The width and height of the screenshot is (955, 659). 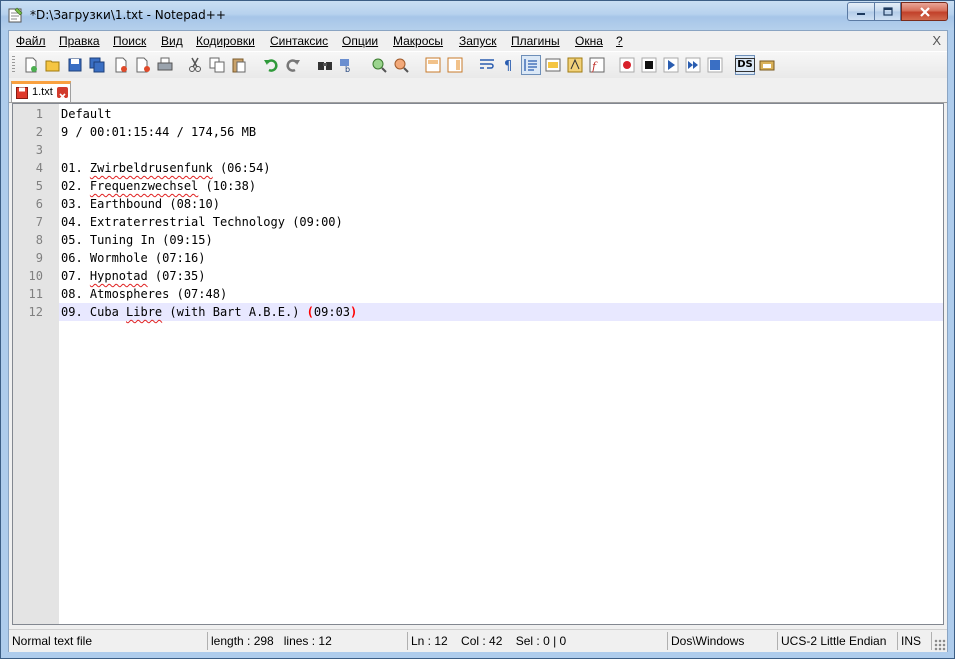 I want to click on save-icon, so click(x=75, y=65).